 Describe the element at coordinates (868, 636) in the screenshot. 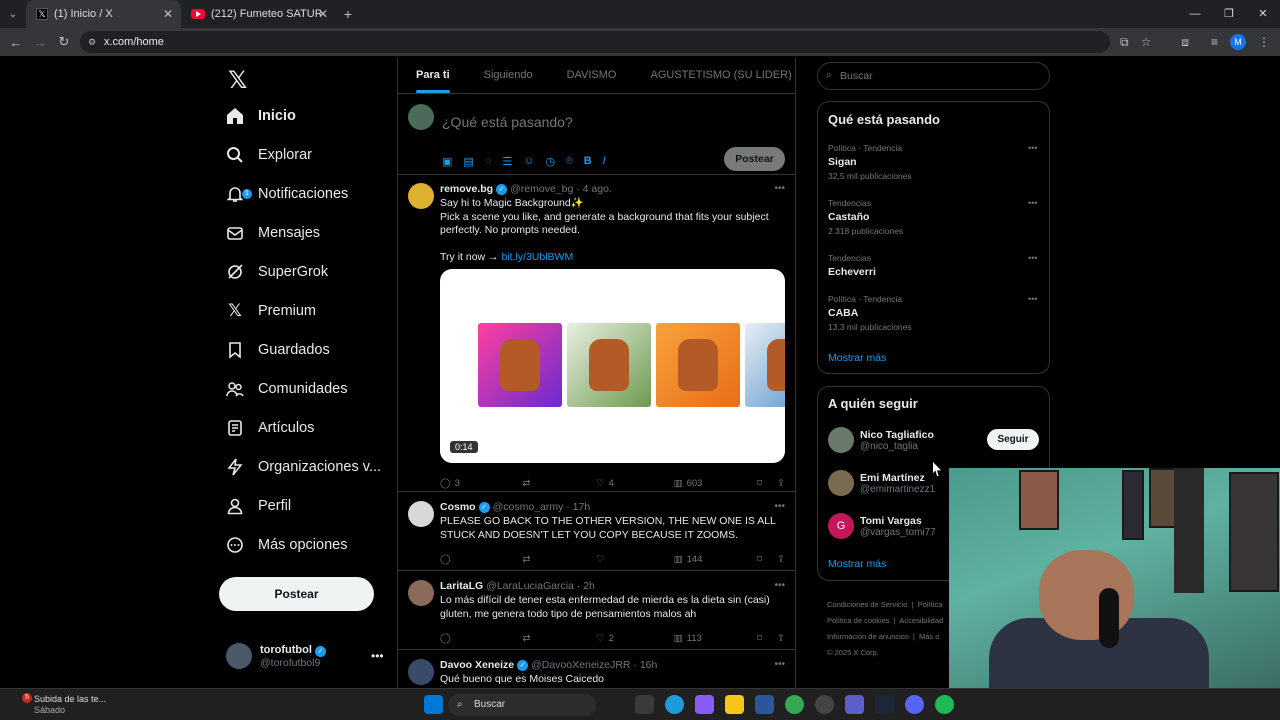

I see `footer-link: Información de anuncios` at that location.